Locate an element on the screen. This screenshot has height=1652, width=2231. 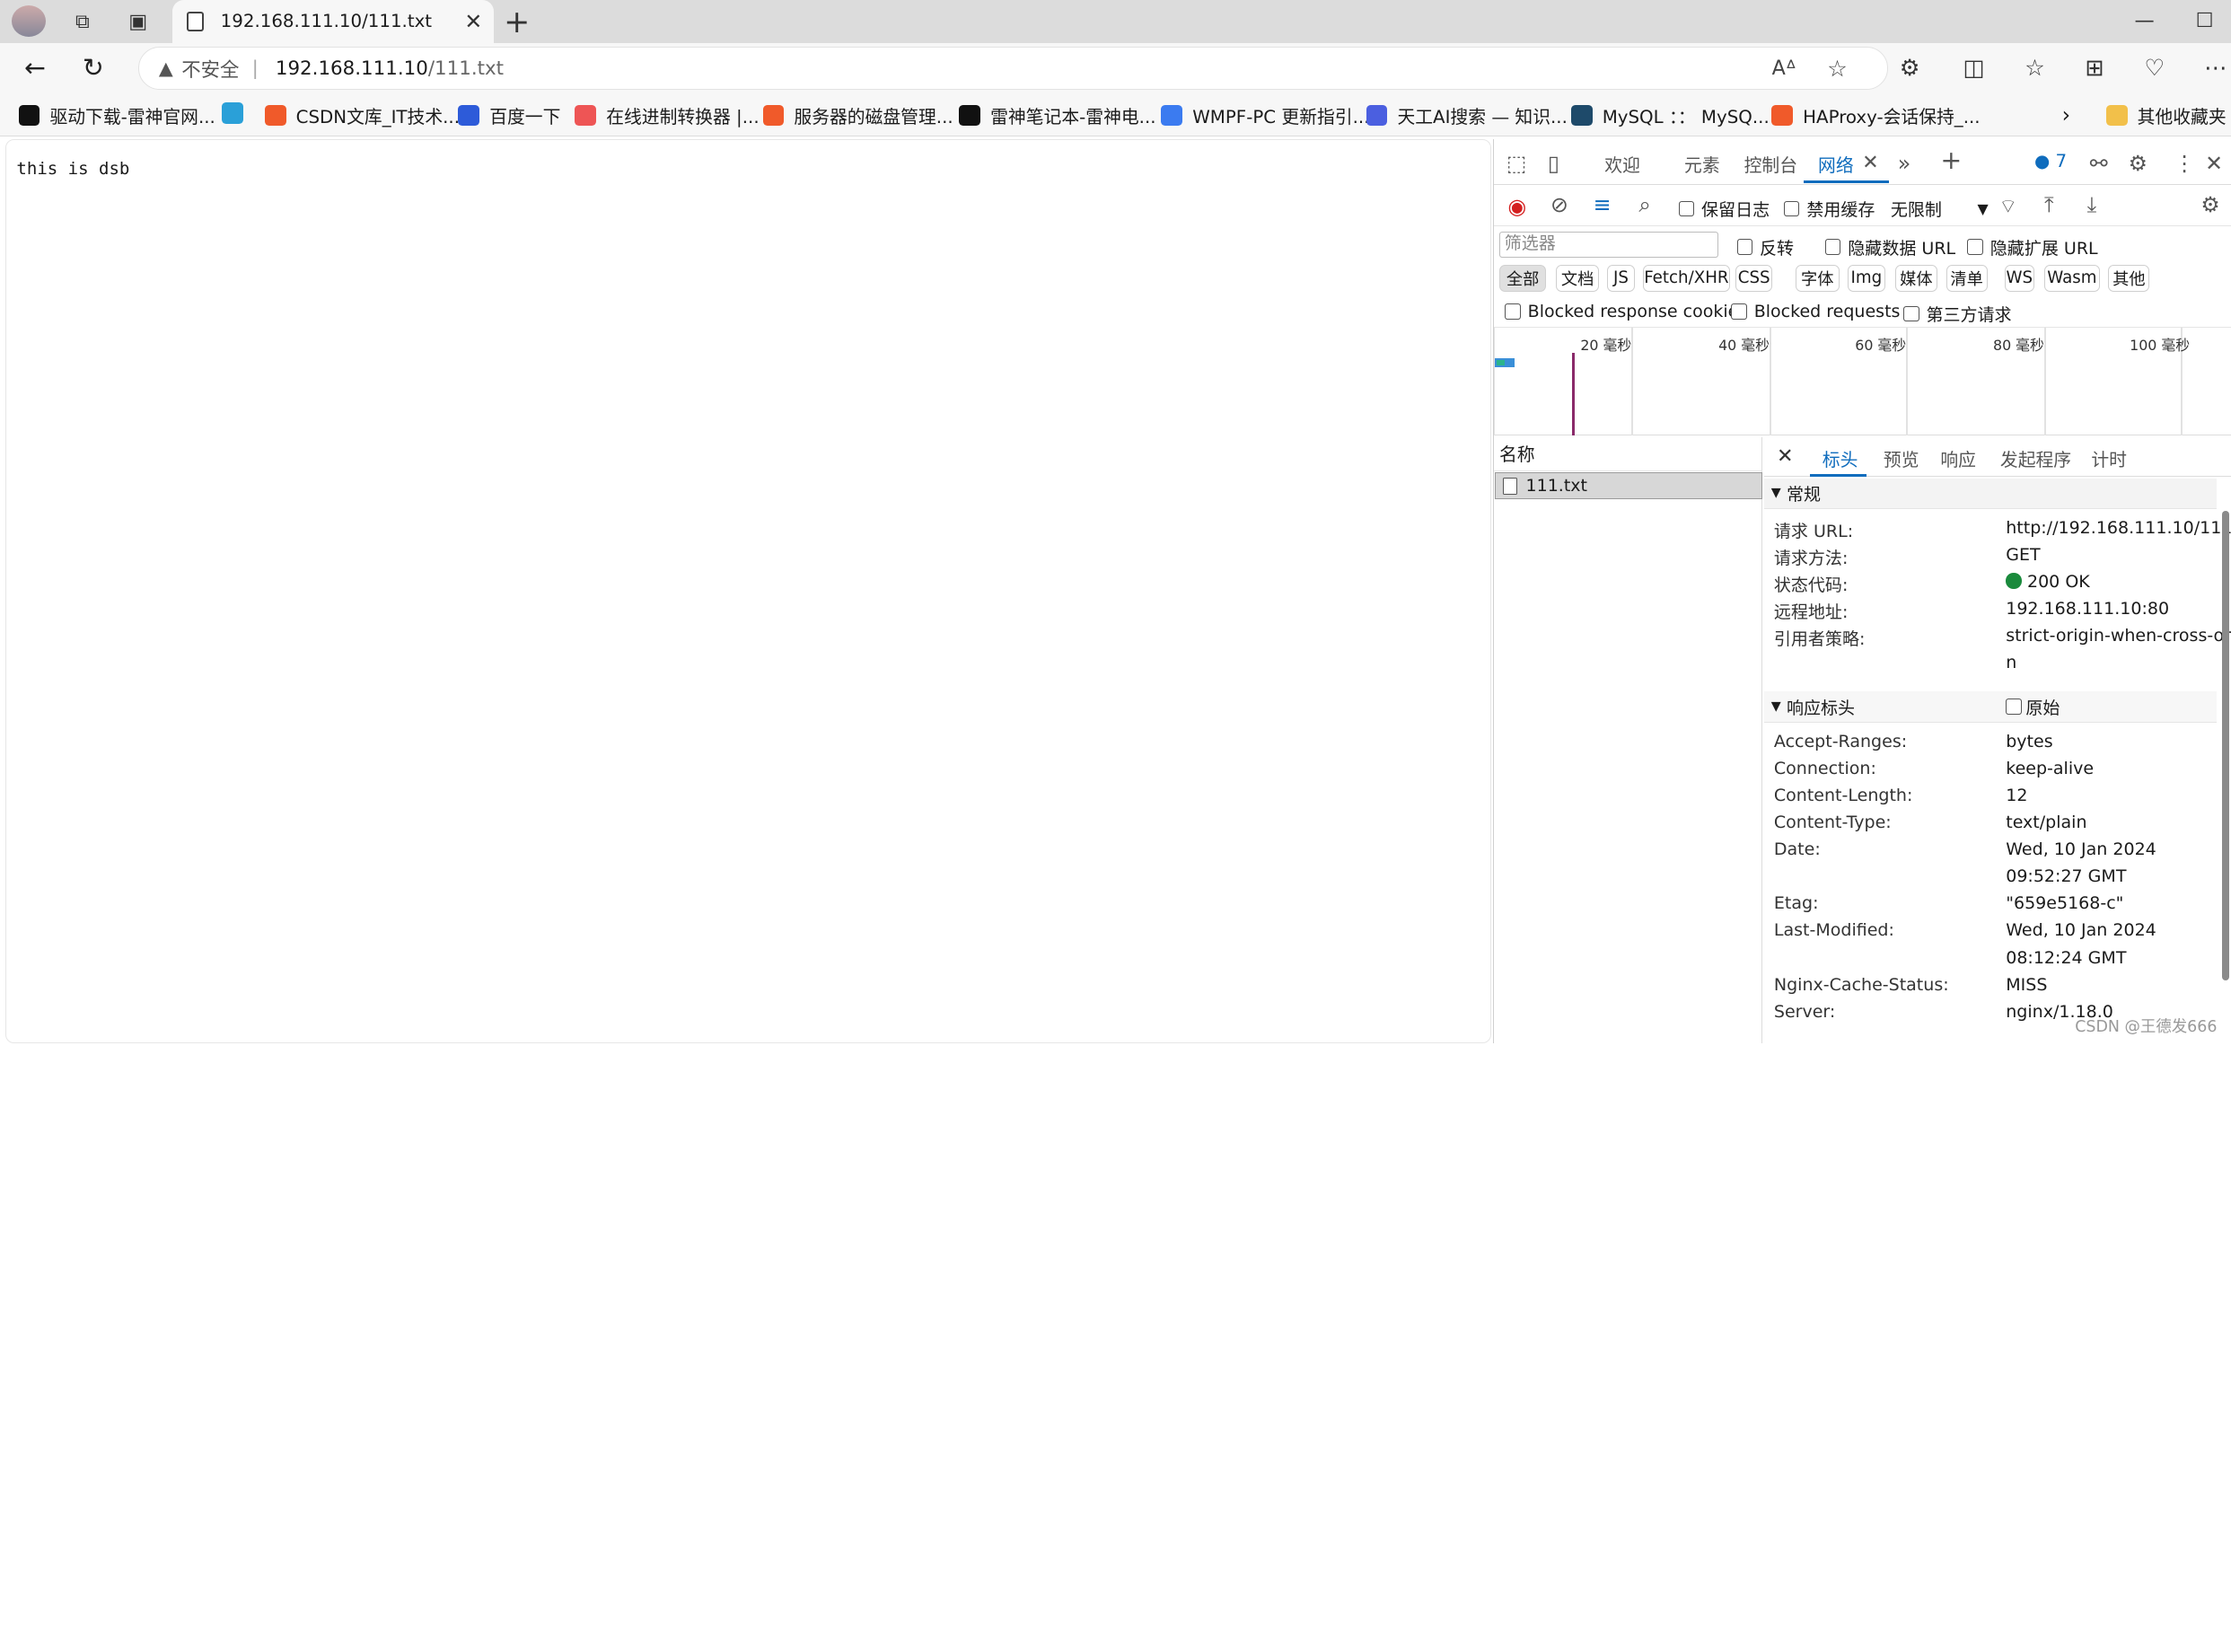
network-settings-icon: ⚙ is located at coordinates (2209, 204).